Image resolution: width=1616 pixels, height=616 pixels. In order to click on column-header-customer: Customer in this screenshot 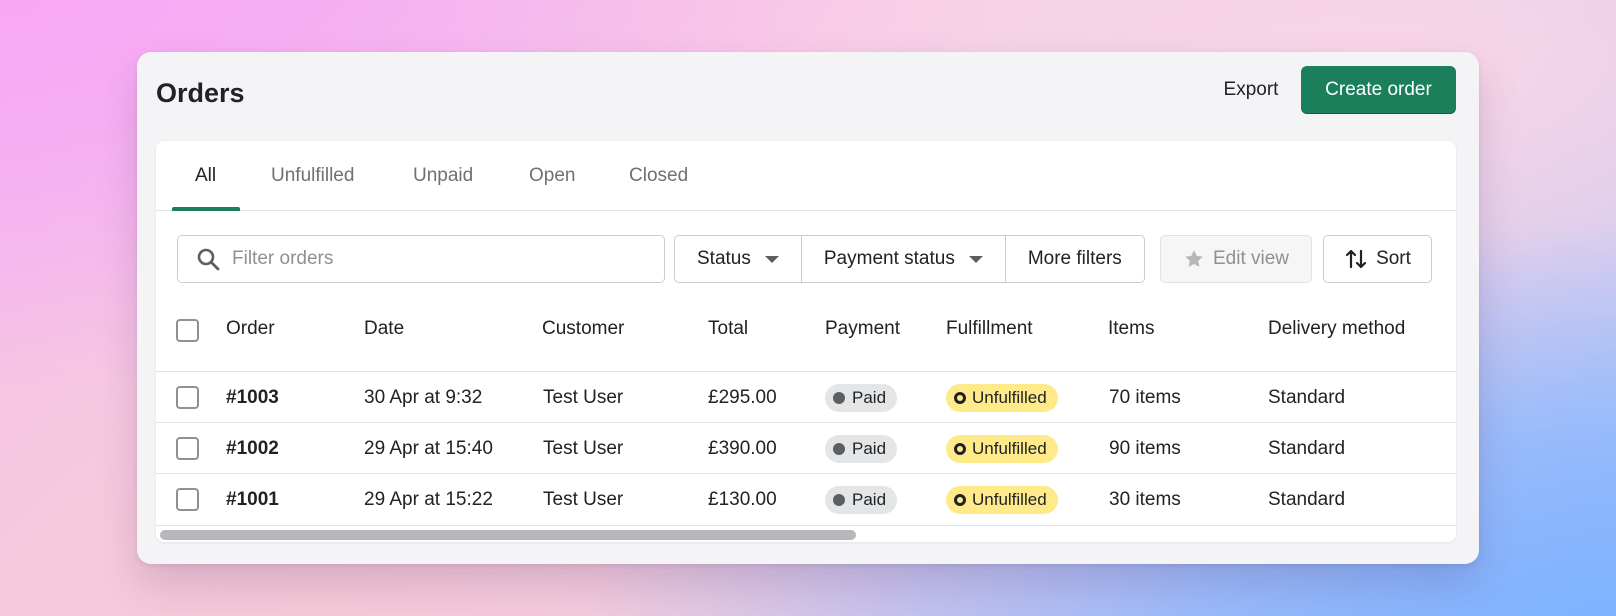, I will do `click(583, 328)`.